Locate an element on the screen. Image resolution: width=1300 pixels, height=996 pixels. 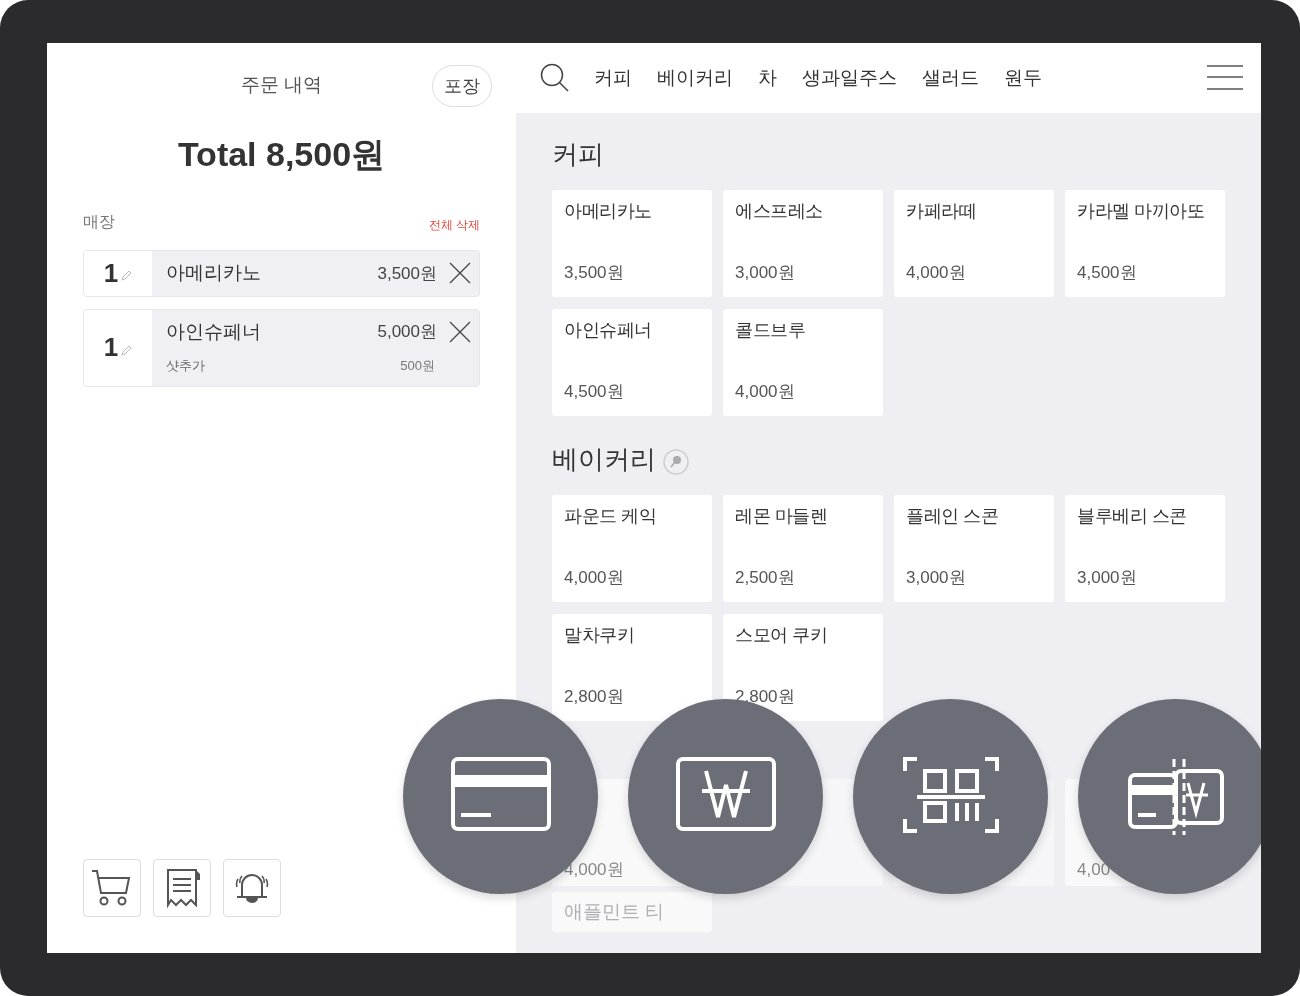
product-name: 애플민트 티 is located at coordinates (614, 911).